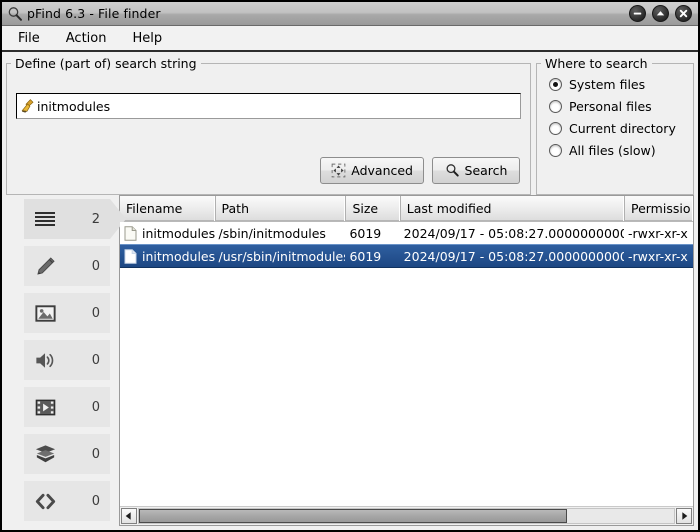 Image resolution: width=700 pixels, height=532 pixels. I want to click on category-archives: 0, so click(67, 454).